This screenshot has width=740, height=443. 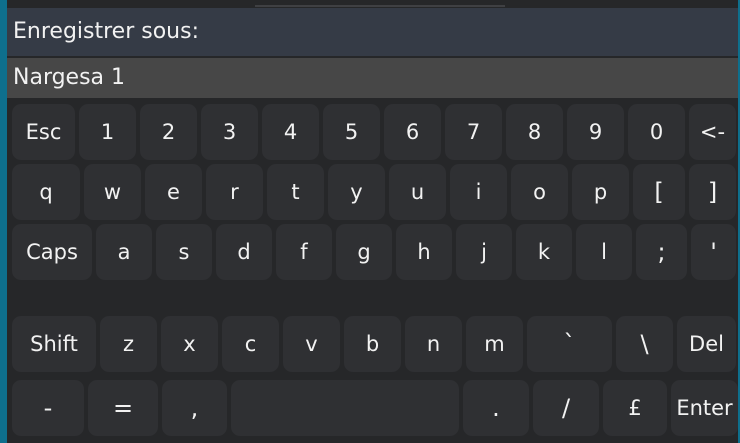 I want to click on filename-value: Nargesa 1, so click(x=69, y=78).